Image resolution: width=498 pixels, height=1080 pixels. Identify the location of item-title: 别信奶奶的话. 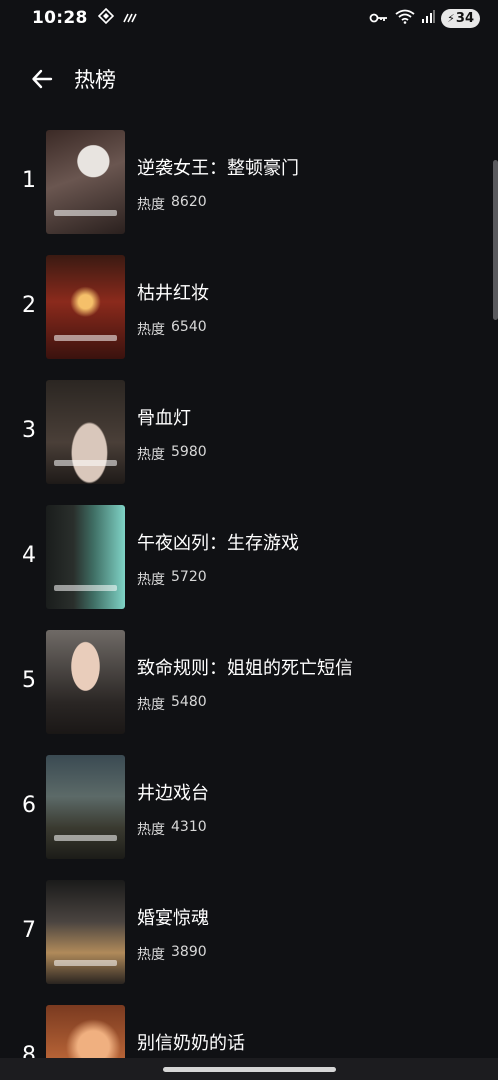
(191, 1043).